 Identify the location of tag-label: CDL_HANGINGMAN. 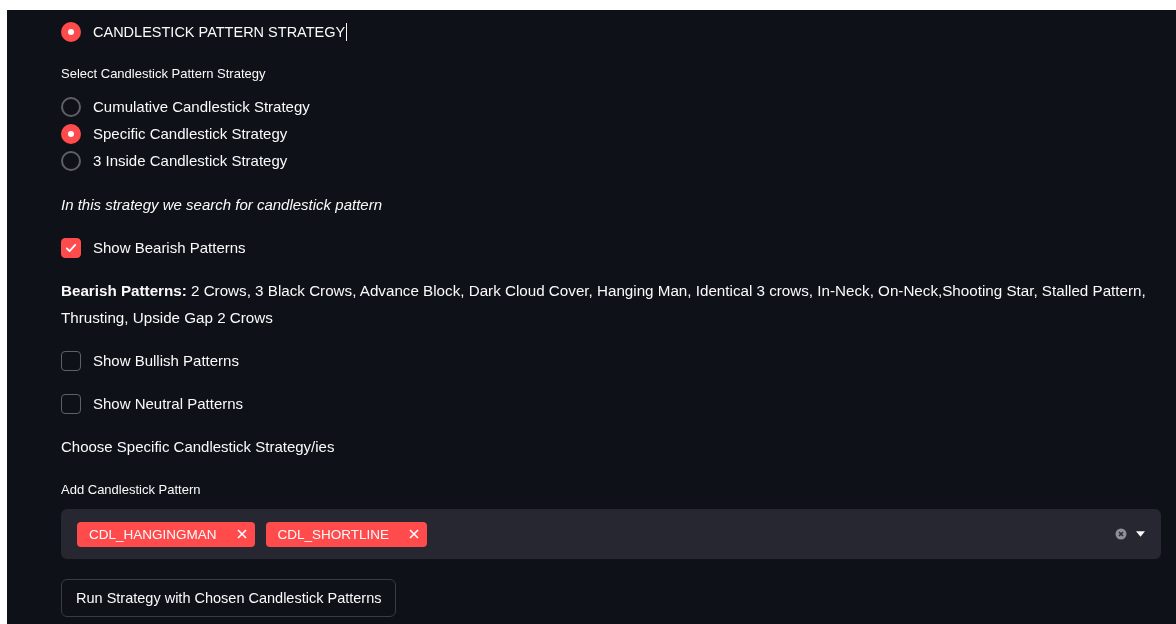
(153, 534).